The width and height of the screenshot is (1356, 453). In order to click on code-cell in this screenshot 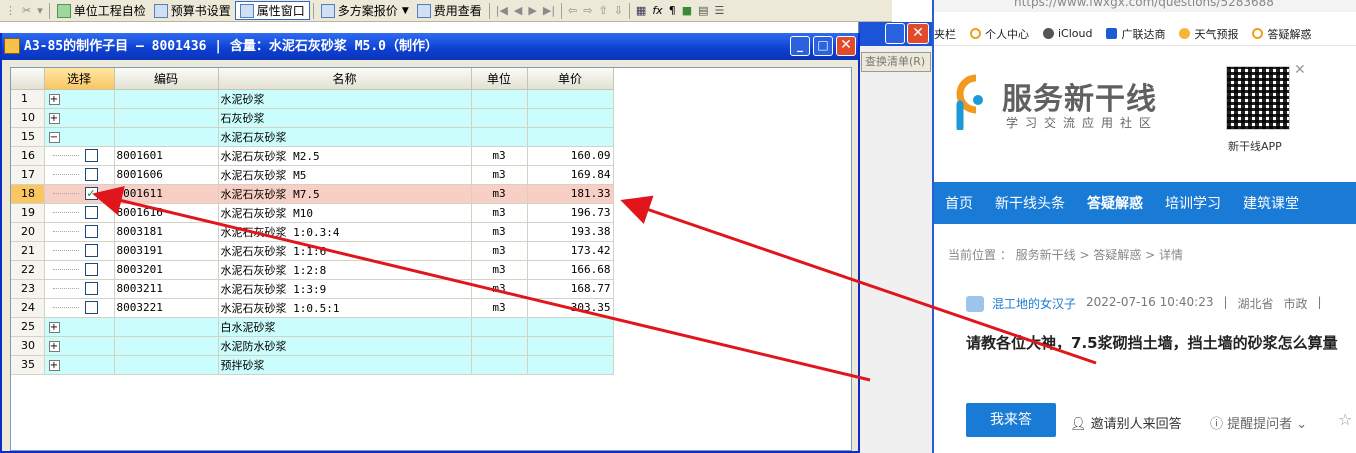, I will do `click(166, 137)`.